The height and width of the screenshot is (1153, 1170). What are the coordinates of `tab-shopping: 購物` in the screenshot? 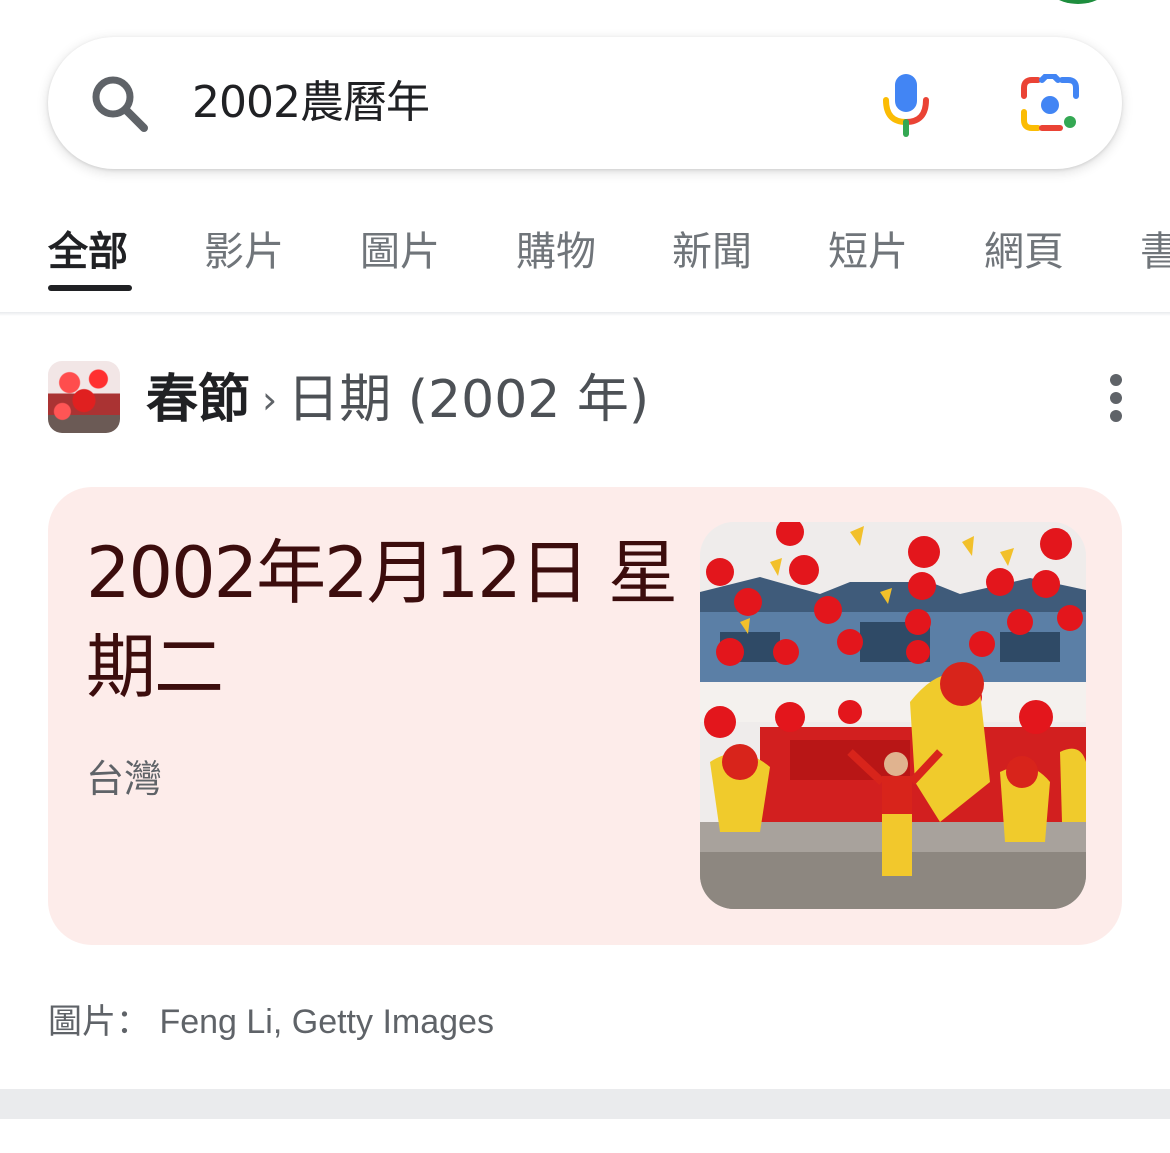 It's located at (556, 254).